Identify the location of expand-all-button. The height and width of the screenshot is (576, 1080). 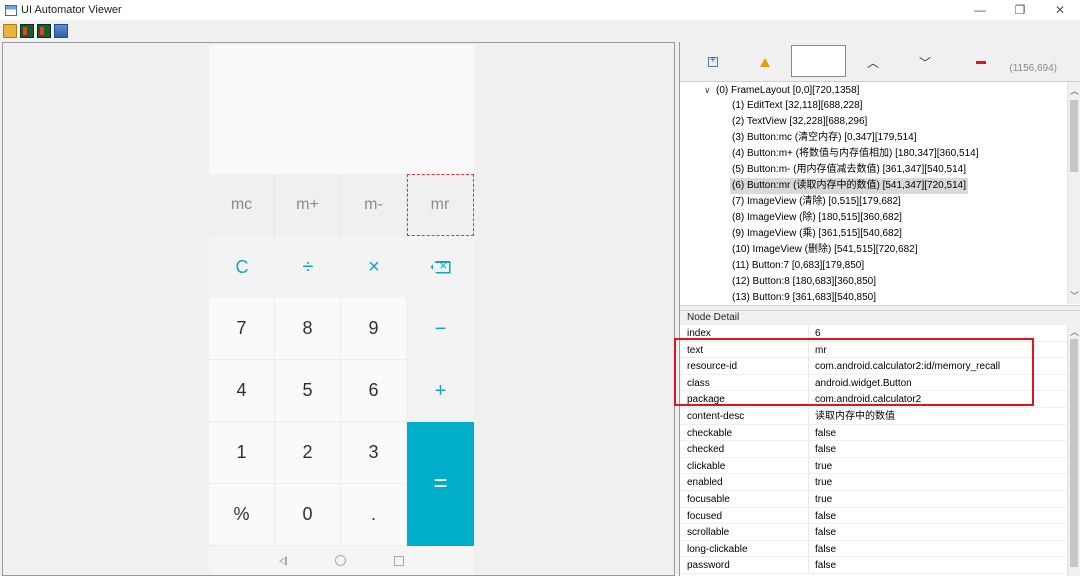
(713, 62).